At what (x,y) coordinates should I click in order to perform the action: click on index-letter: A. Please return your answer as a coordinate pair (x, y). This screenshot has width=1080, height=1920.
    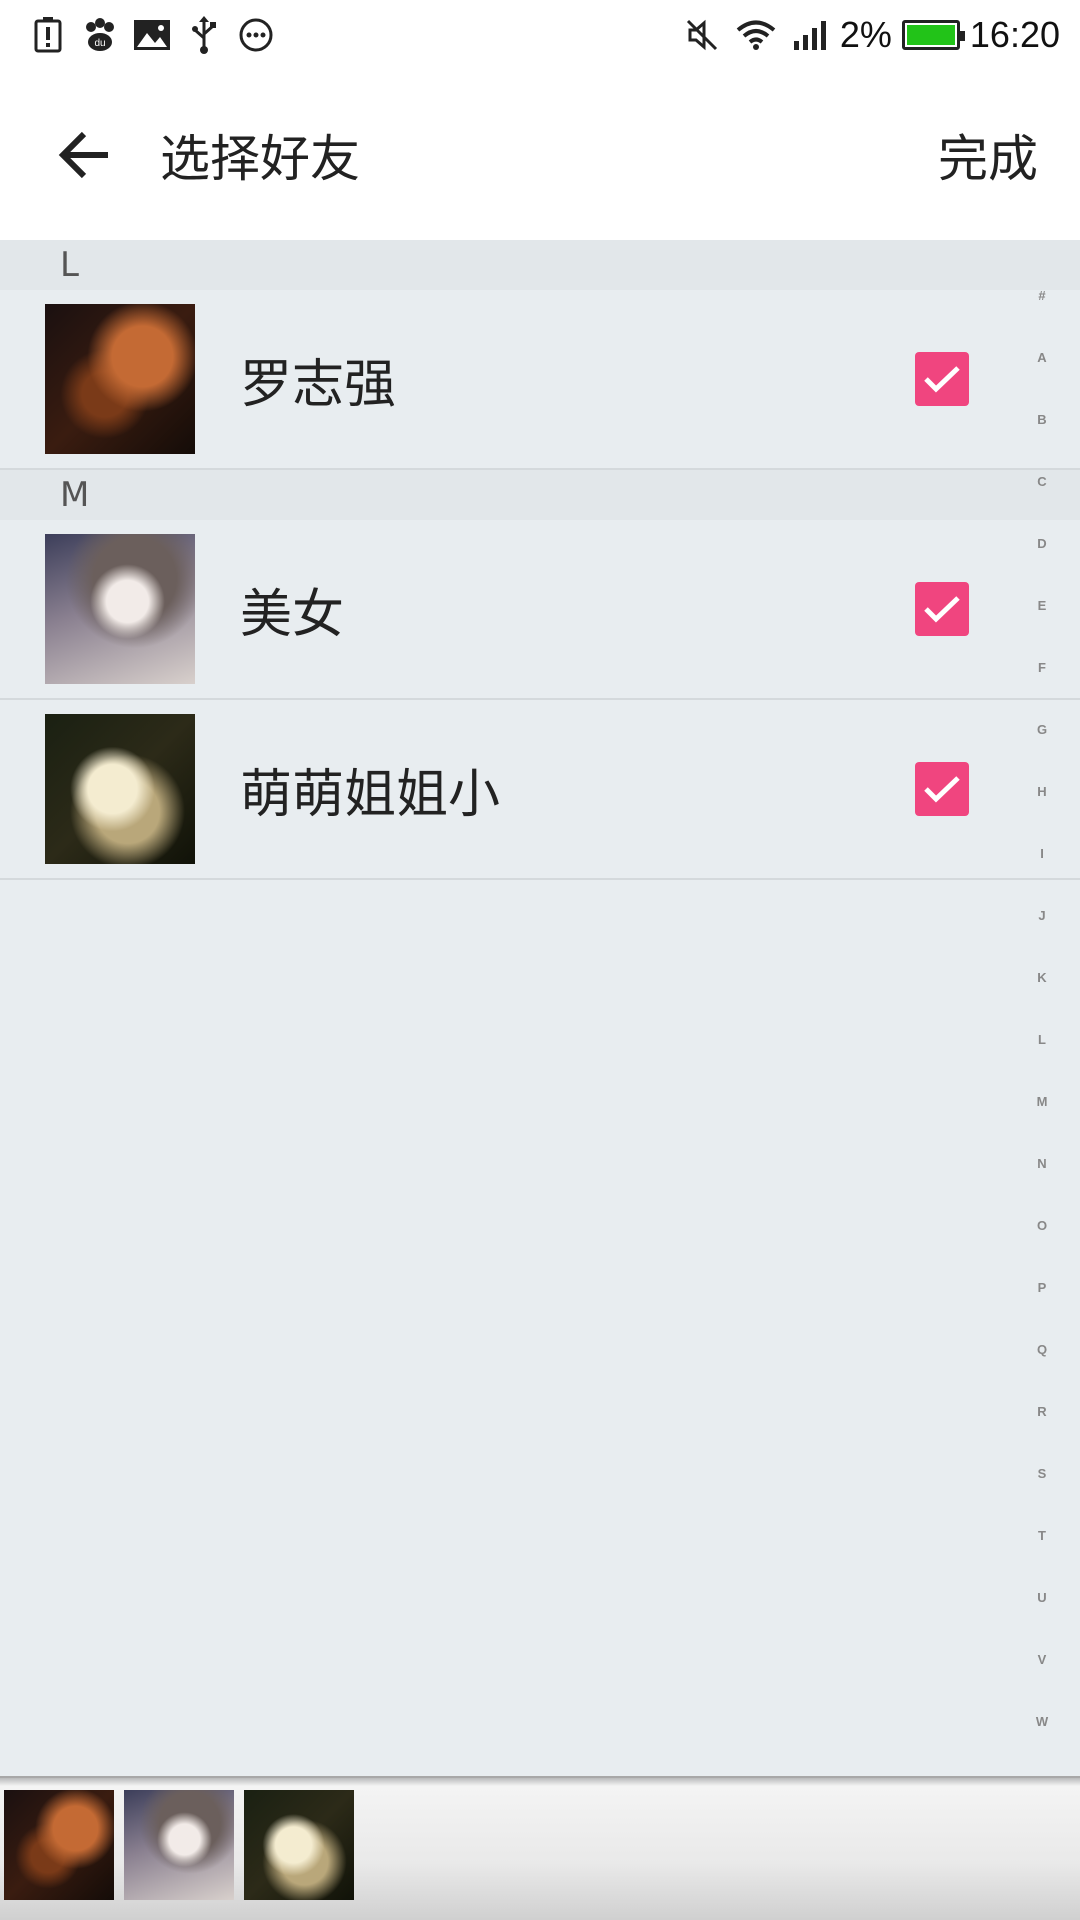
    Looking at the image, I should click on (1042, 373).